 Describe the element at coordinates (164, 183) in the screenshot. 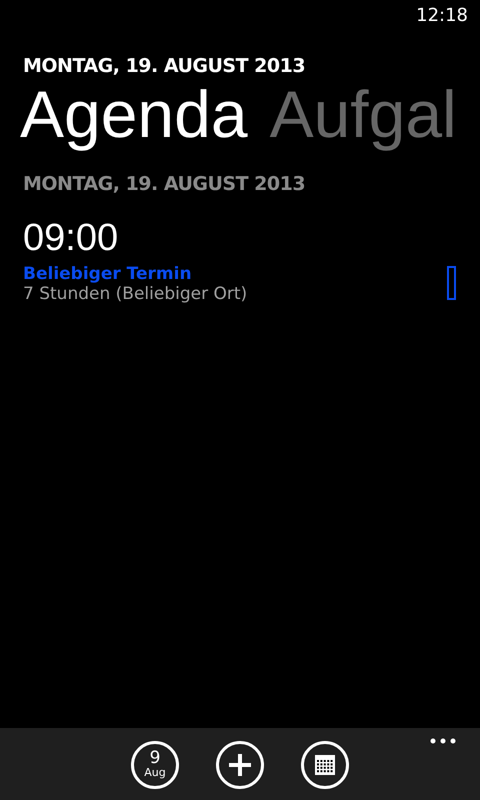

I see `day-heading: MONTAG, 19. AUGUST 2013` at that location.